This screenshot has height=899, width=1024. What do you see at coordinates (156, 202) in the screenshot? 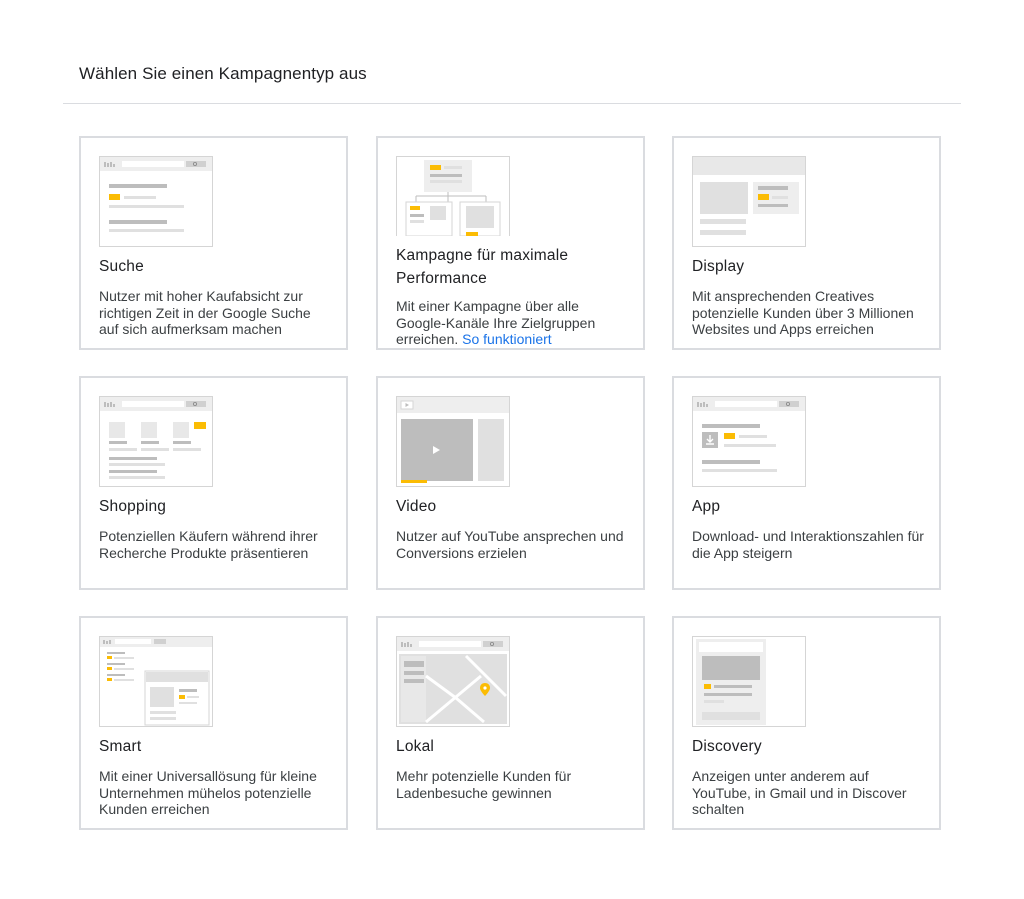
I see `search-ad-illustration` at bounding box center [156, 202].